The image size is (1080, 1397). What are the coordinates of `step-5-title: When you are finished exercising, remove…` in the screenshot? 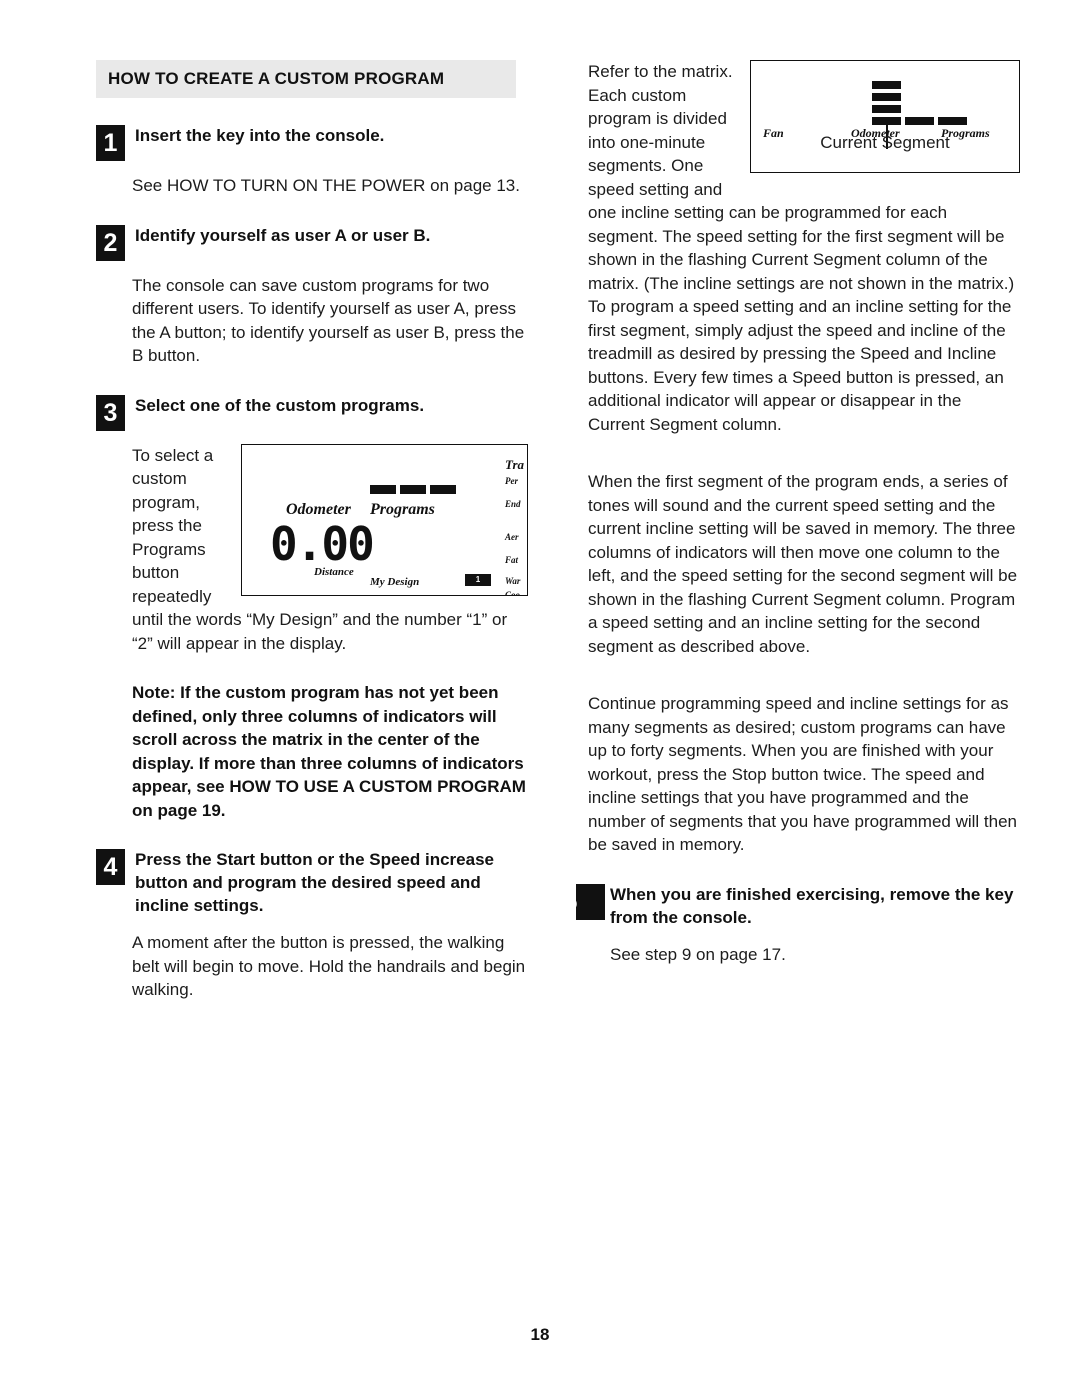 It's located at (812, 905).